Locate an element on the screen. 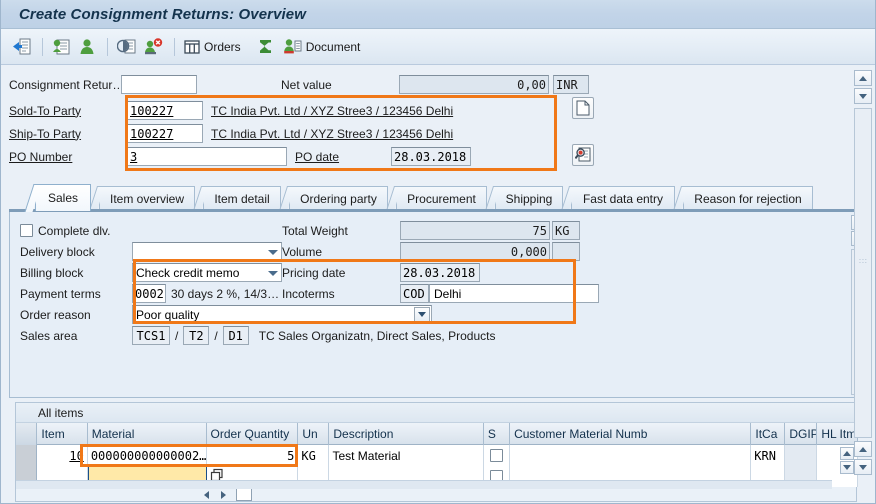  tab-ordering-party: Ordering party is located at coordinates (333, 198).